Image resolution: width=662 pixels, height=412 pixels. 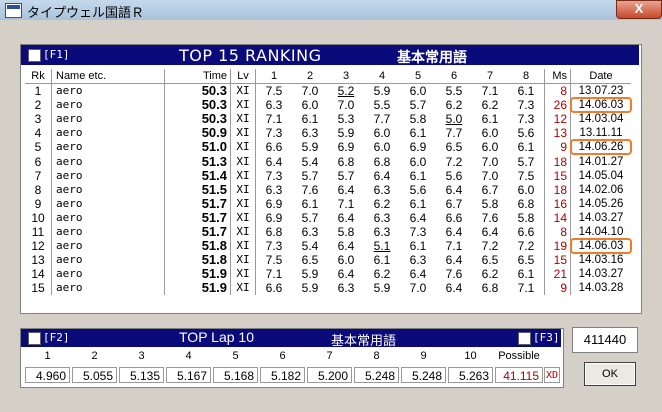 What do you see at coordinates (282, 375) in the screenshot?
I see `lap-value: 5.182` at bounding box center [282, 375].